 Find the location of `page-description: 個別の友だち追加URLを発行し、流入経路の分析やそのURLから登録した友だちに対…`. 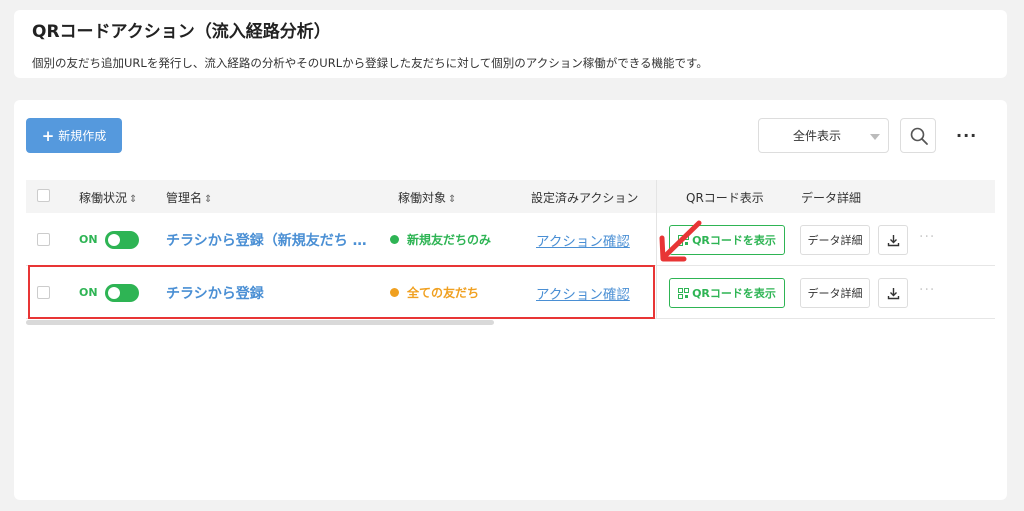

page-description: 個別の友だち追加URLを発行し、流入経路の分析やそのURLから登録した友だちに対… is located at coordinates (370, 63).